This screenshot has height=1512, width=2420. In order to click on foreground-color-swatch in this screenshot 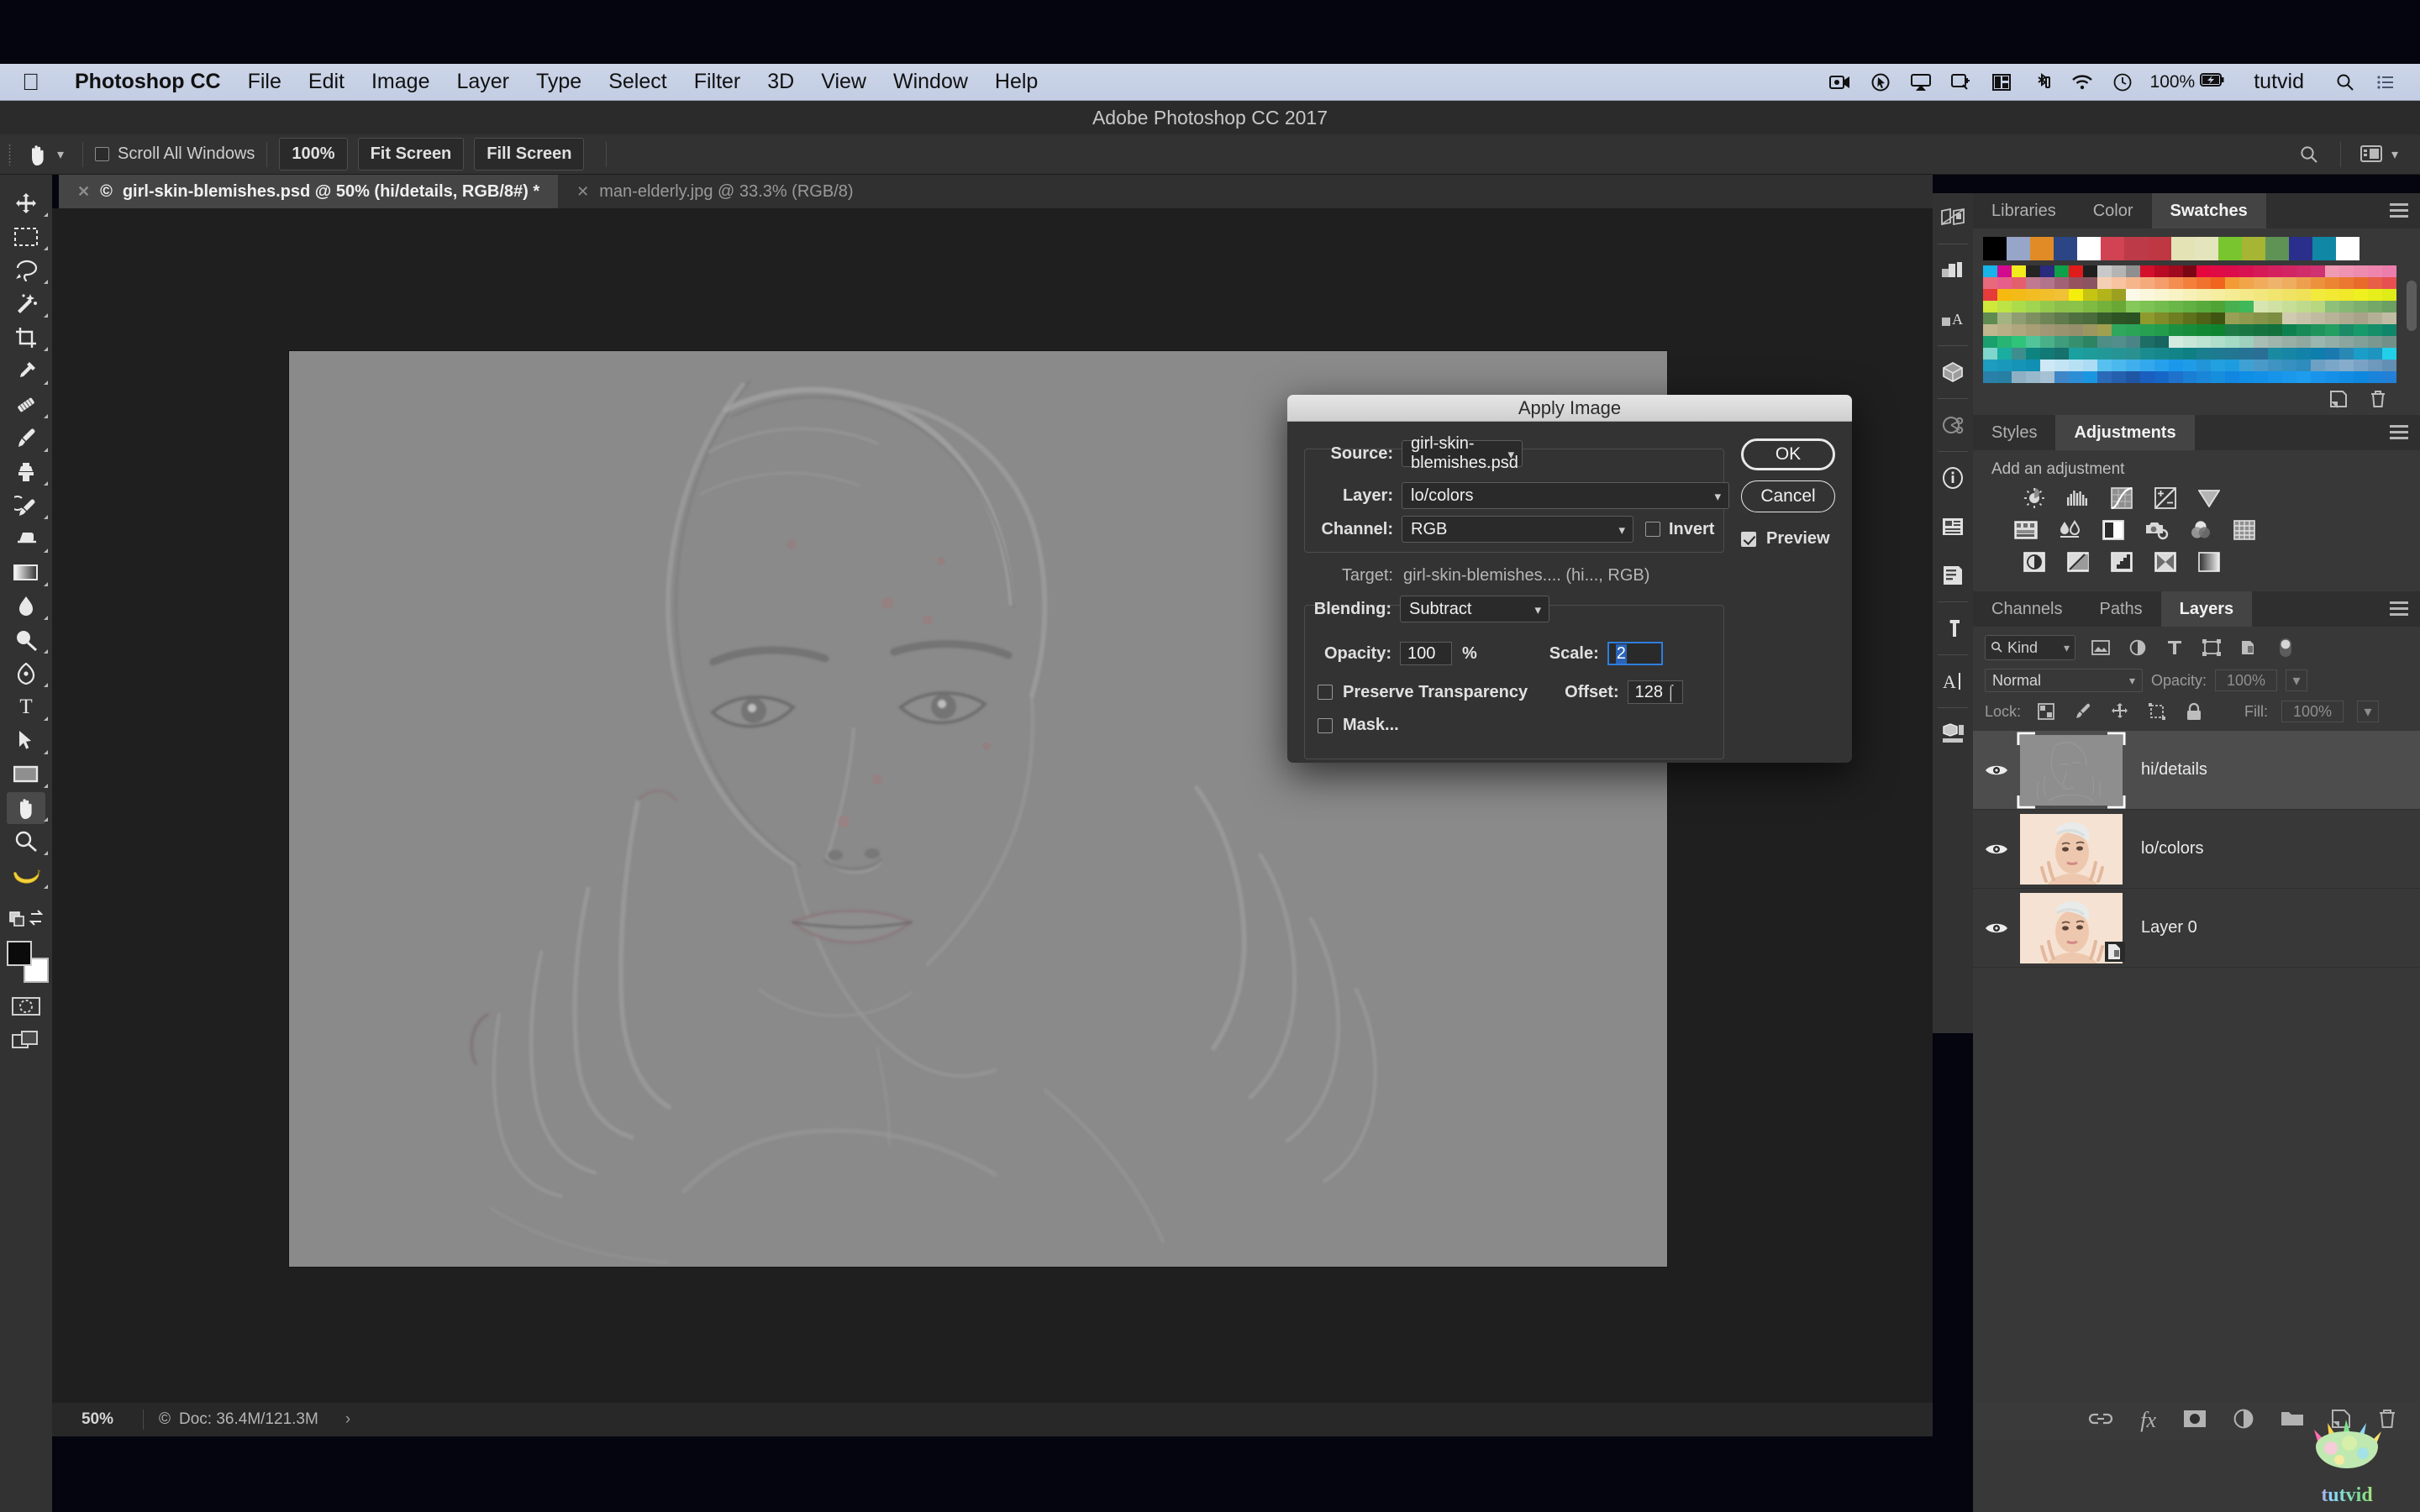, I will do `click(19, 953)`.